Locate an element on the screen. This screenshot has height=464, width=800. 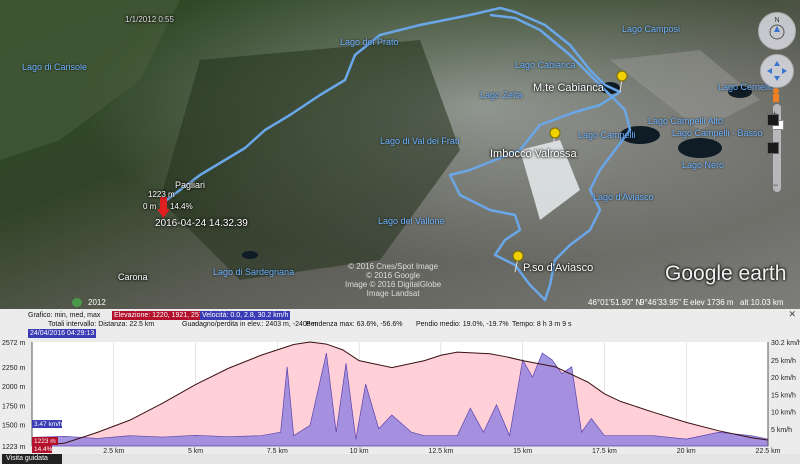
close-icon: ✕ is located at coordinates (792, 314).